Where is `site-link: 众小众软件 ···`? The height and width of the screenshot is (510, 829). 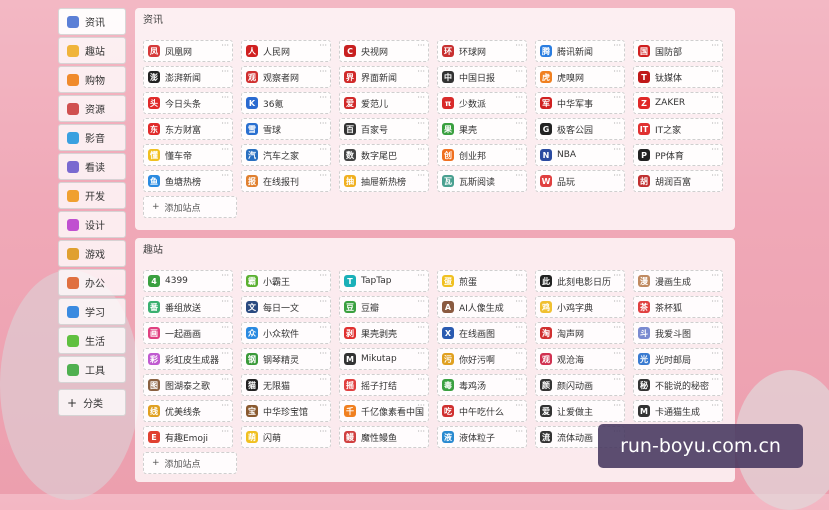 site-link: 众小众软件 ··· is located at coordinates (286, 333).